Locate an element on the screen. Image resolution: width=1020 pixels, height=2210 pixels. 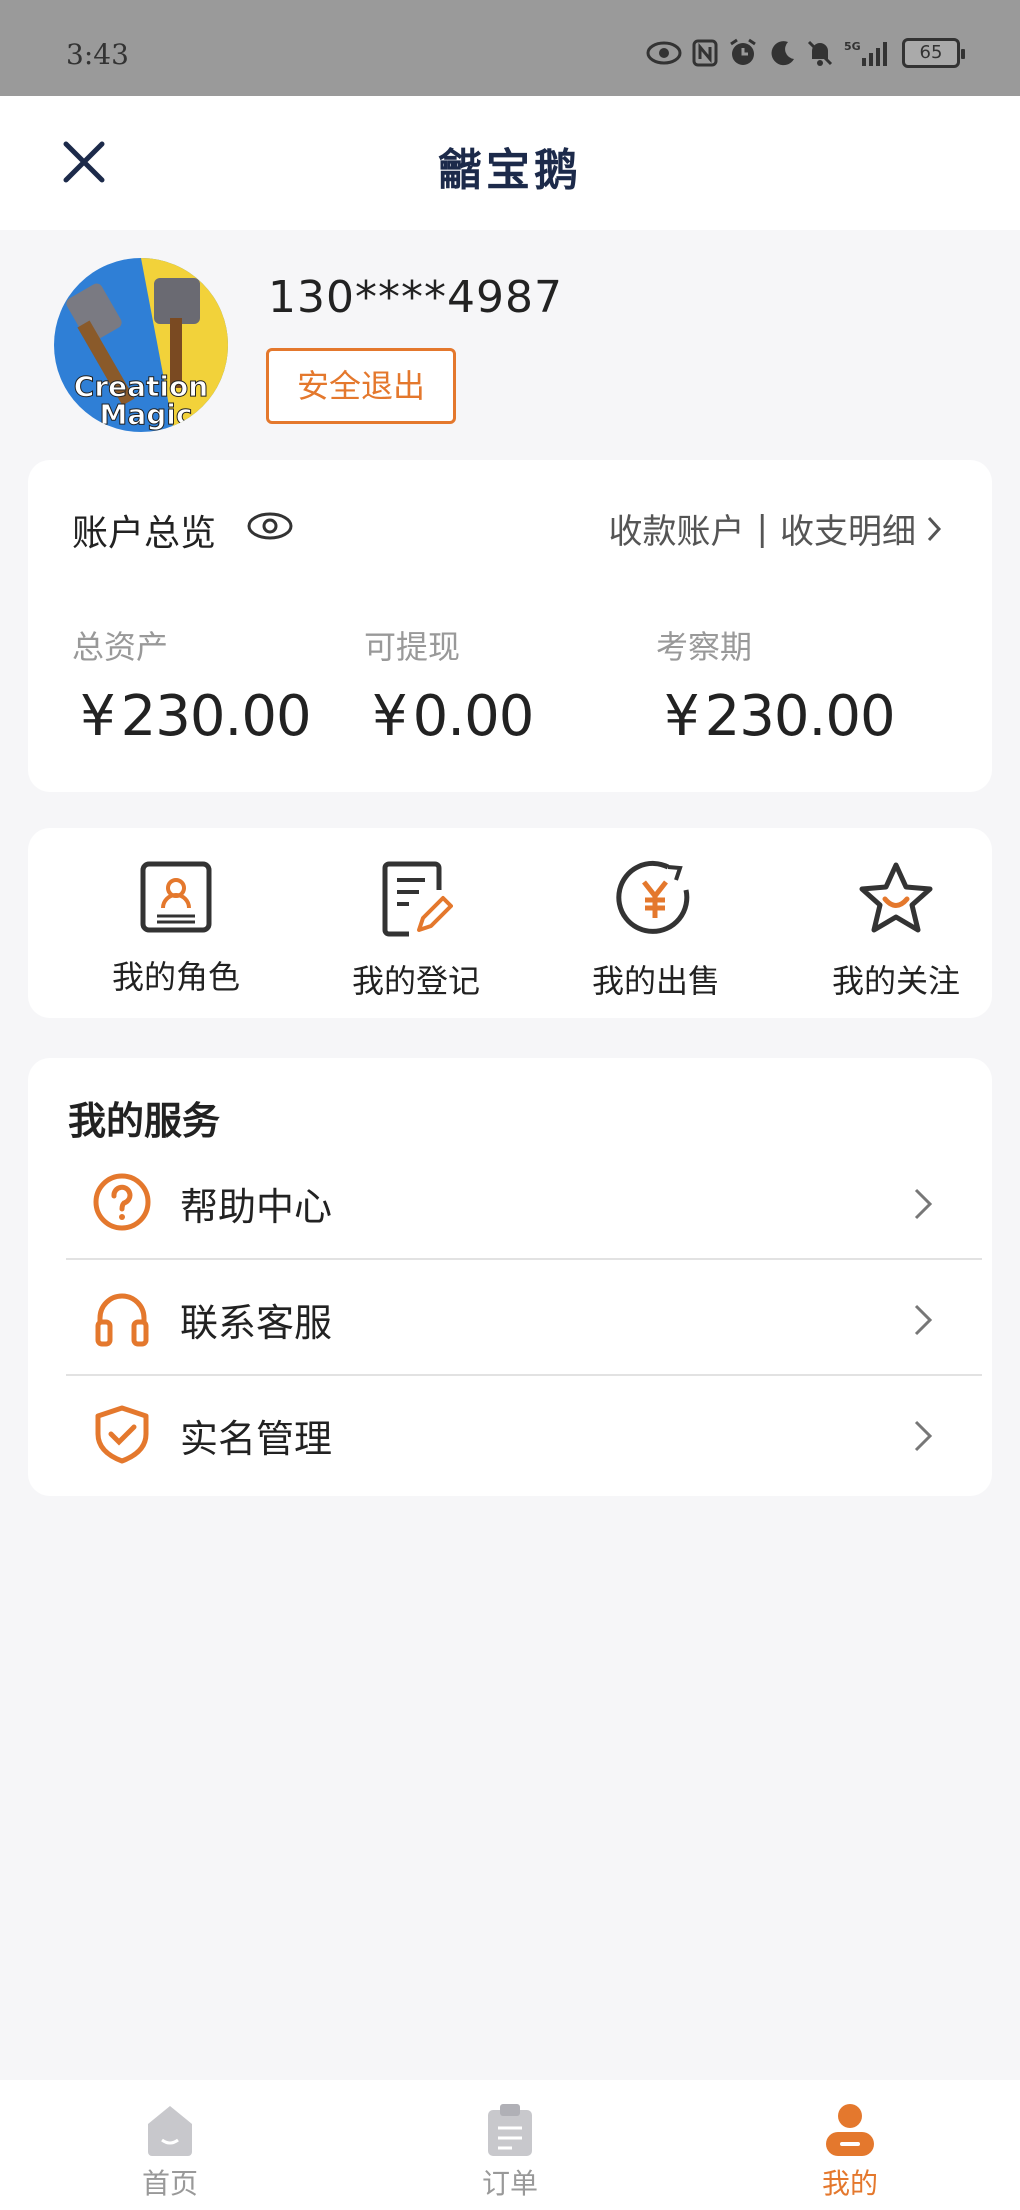
menu-label: 我的角色 is located at coordinates (175, 977).